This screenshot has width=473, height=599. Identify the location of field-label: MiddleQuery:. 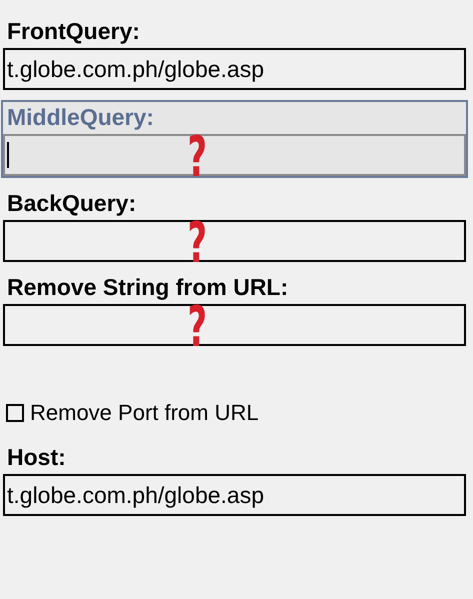
(80, 117).